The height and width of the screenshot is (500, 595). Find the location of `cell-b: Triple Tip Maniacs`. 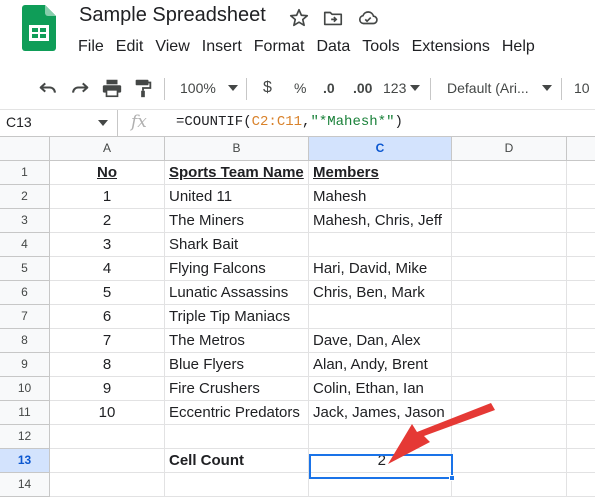

cell-b: Triple Tip Maniacs is located at coordinates (237, 317).